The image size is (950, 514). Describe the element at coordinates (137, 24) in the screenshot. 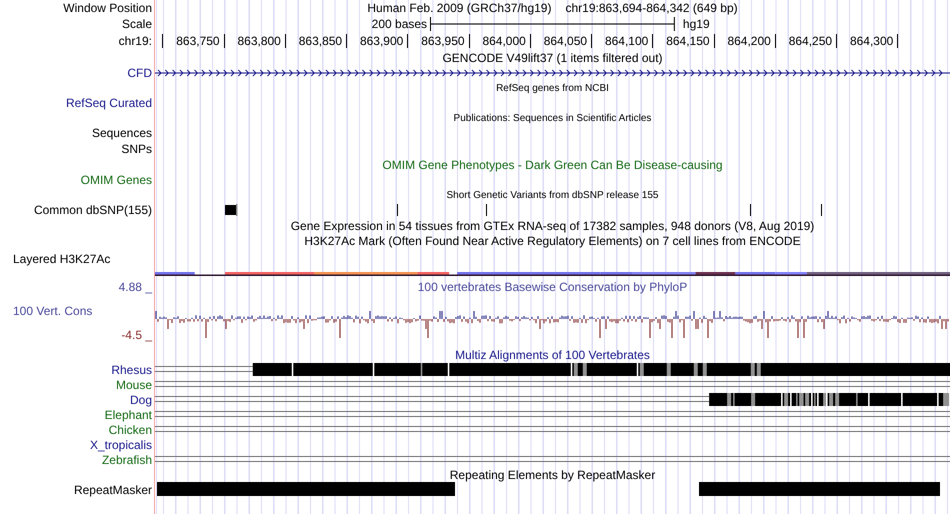

I see `track-label: Scale` at that location.